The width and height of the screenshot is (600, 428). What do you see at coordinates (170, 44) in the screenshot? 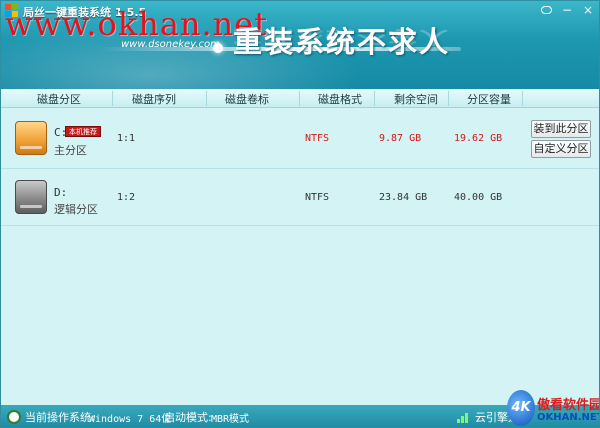
I see `site-url: www.dsonekey.com` at bounding box center [170, 44].